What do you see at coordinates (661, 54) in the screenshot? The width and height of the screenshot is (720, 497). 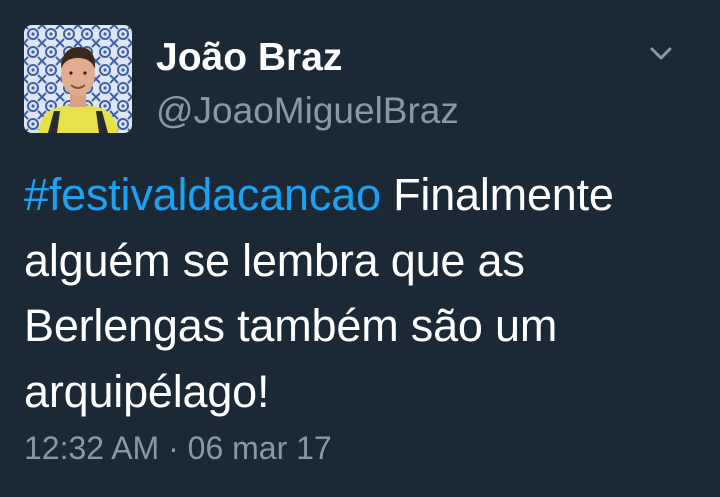 I see `chevron-down-icon` at bounding box center [661, 54].